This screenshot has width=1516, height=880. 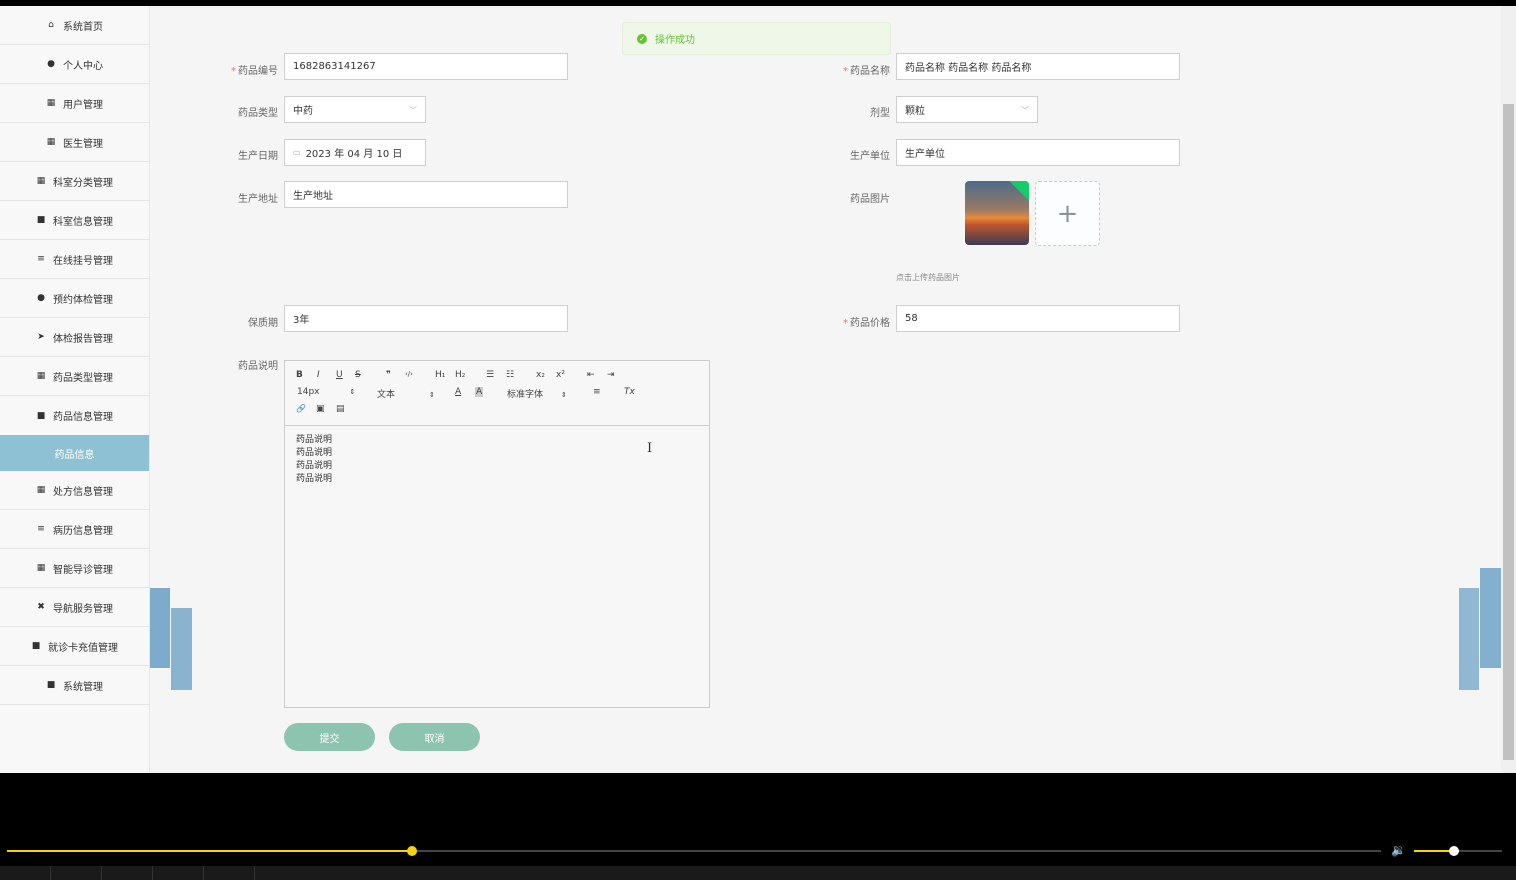 I want to click on bold-button: B, so click(x=299, y=375).